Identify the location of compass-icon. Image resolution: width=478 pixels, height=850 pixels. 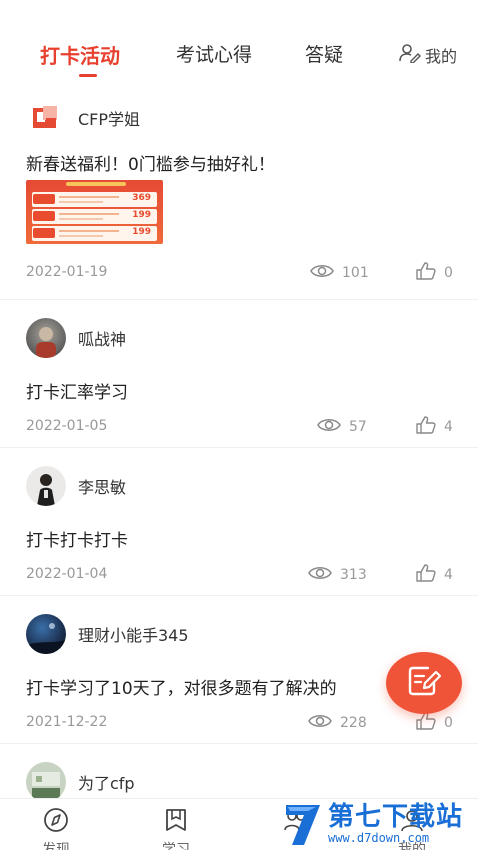
(56, 822).